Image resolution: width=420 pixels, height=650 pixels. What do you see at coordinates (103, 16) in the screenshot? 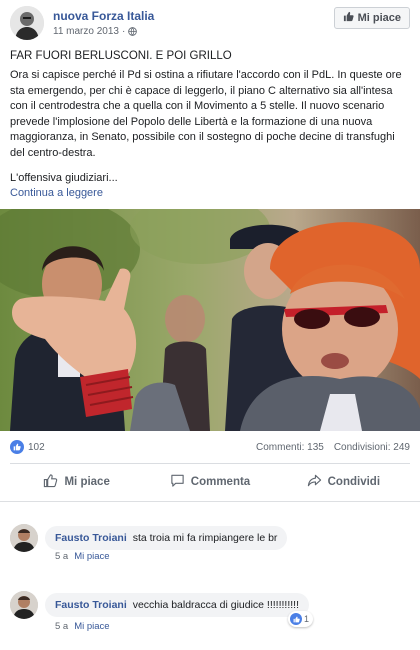
I see `page-name: nuova Forza Italia` at bounding box center [103, 16].